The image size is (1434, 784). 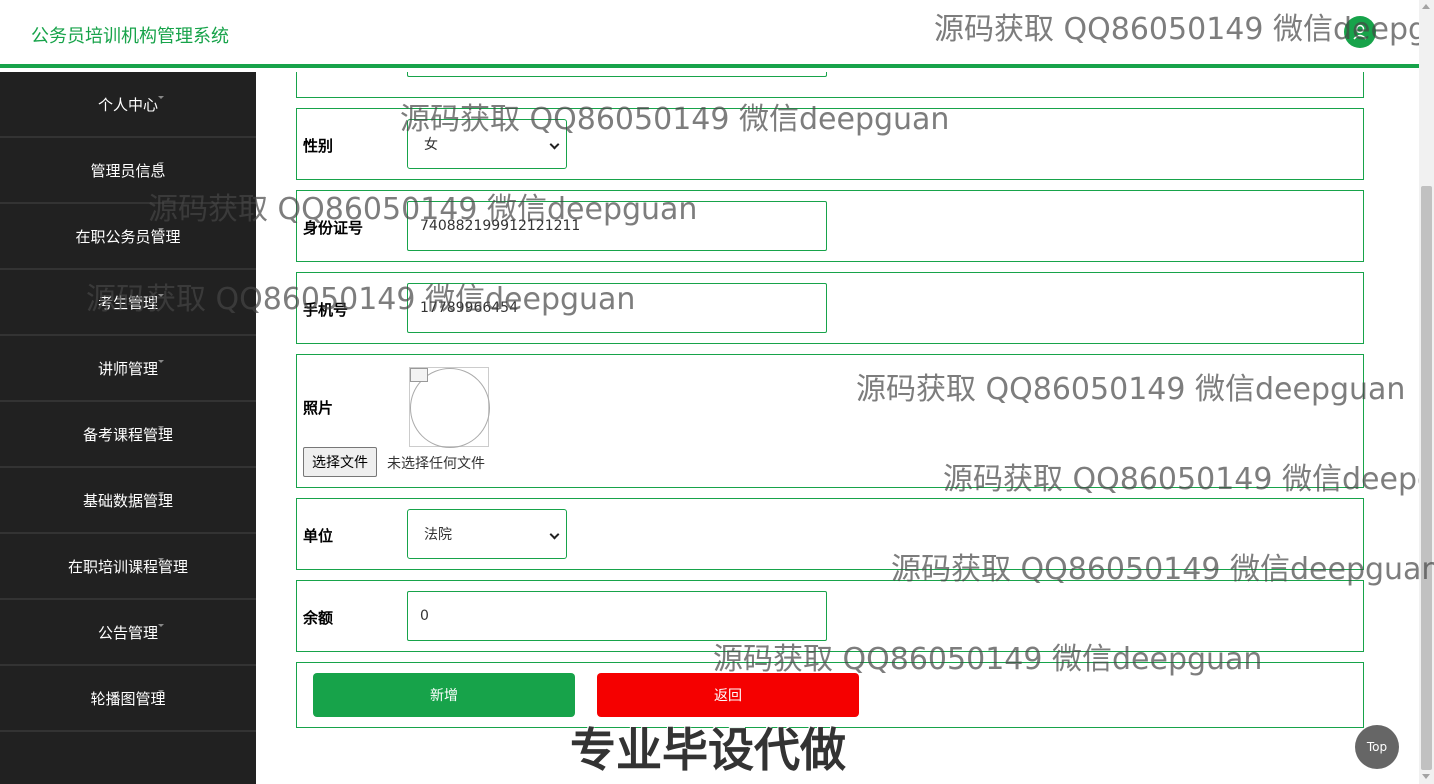 I want to click on file-status-text: 未选择任何文件, so click(x=436, y=464).